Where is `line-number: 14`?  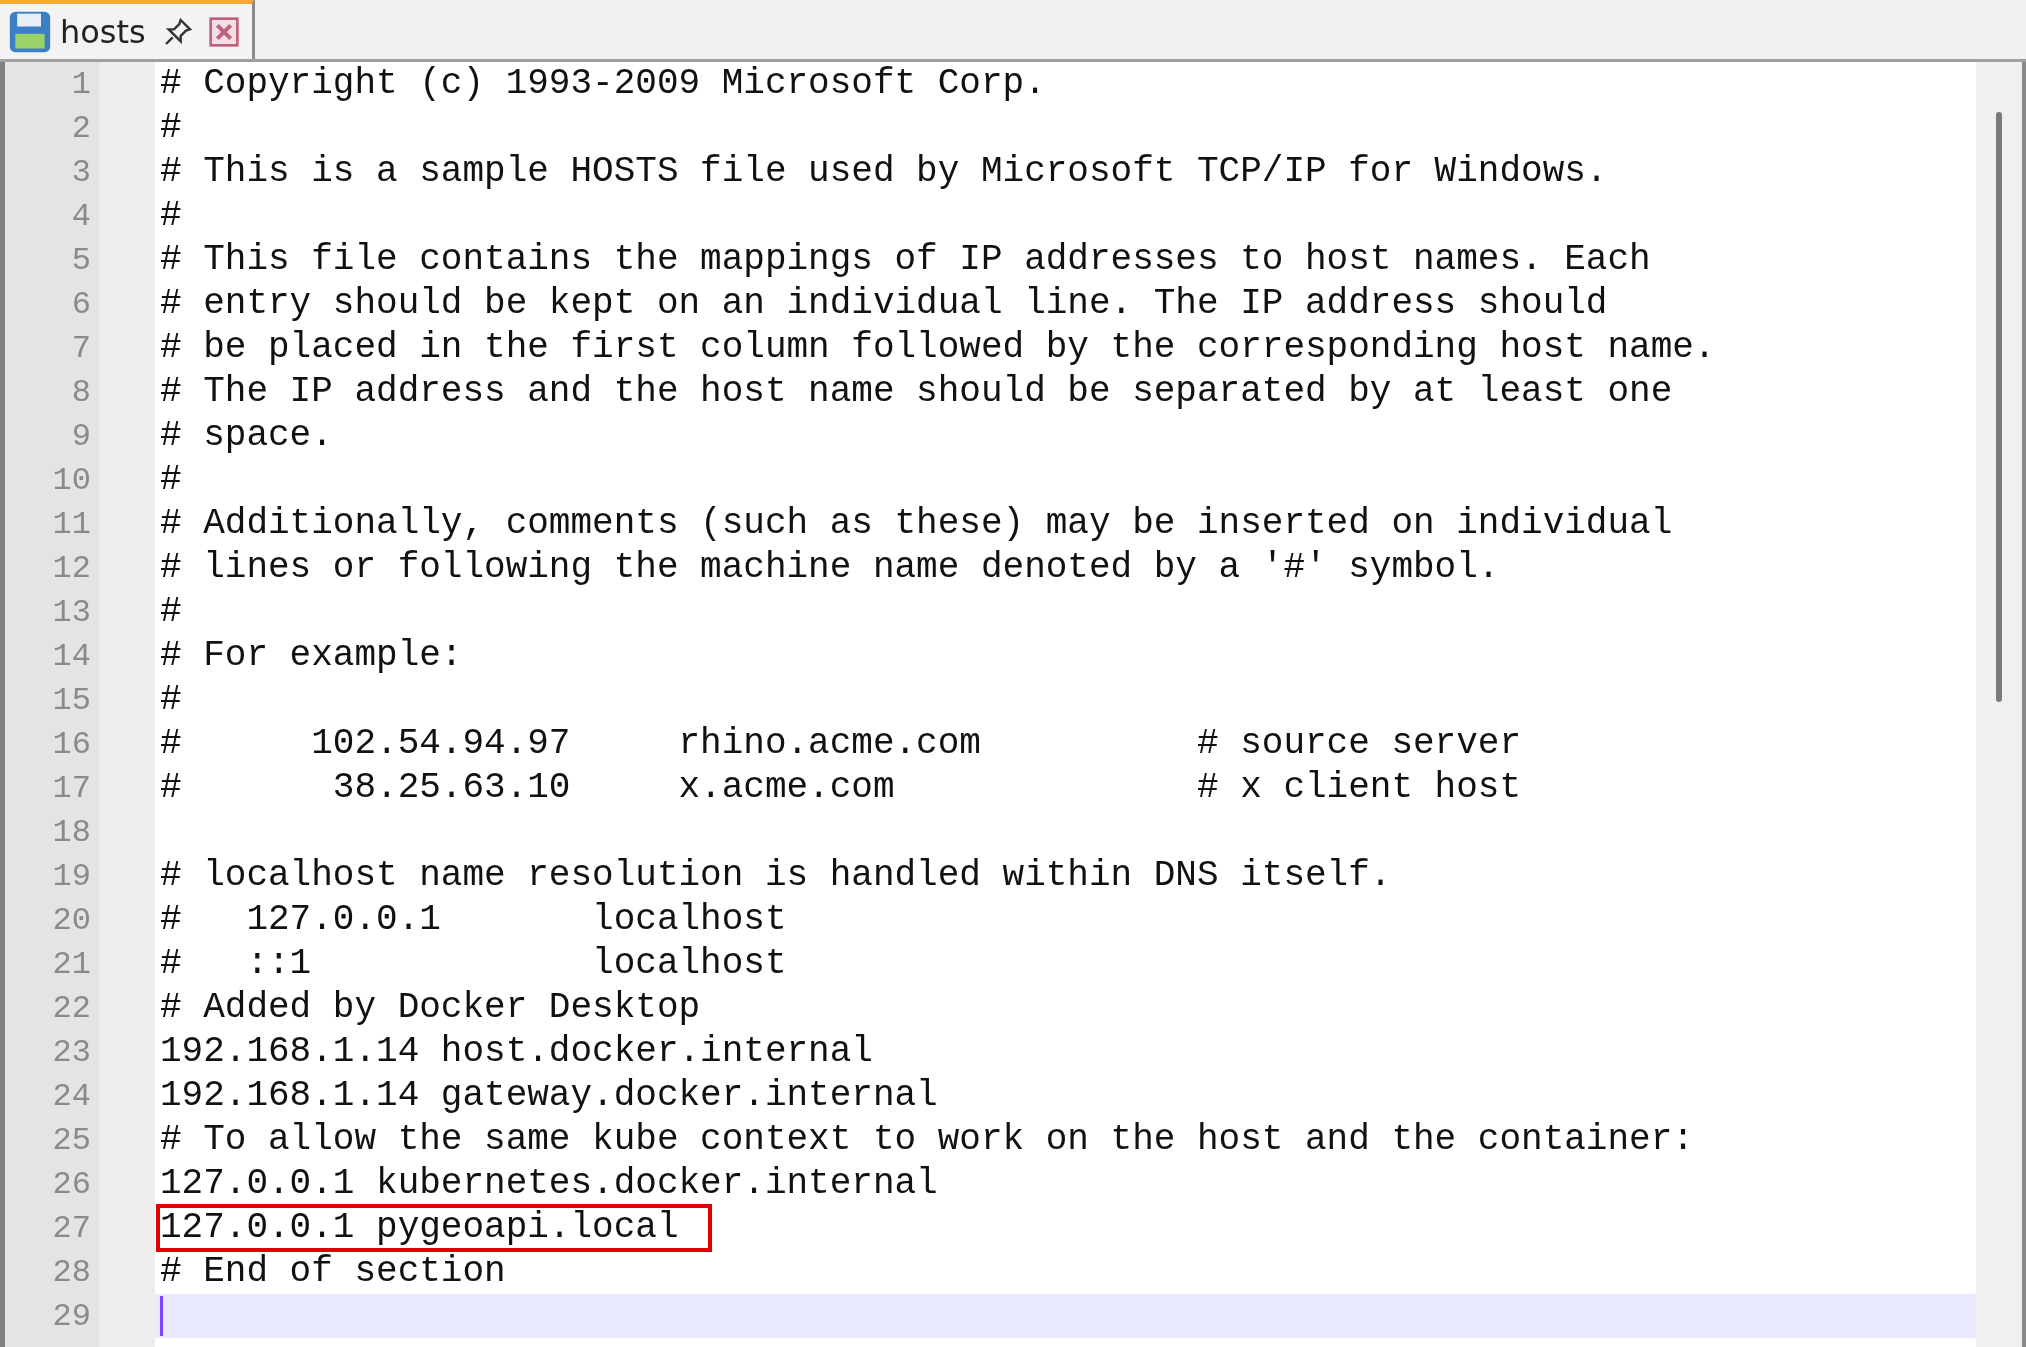
line-number: 14 is located at coordinates (71, 656).